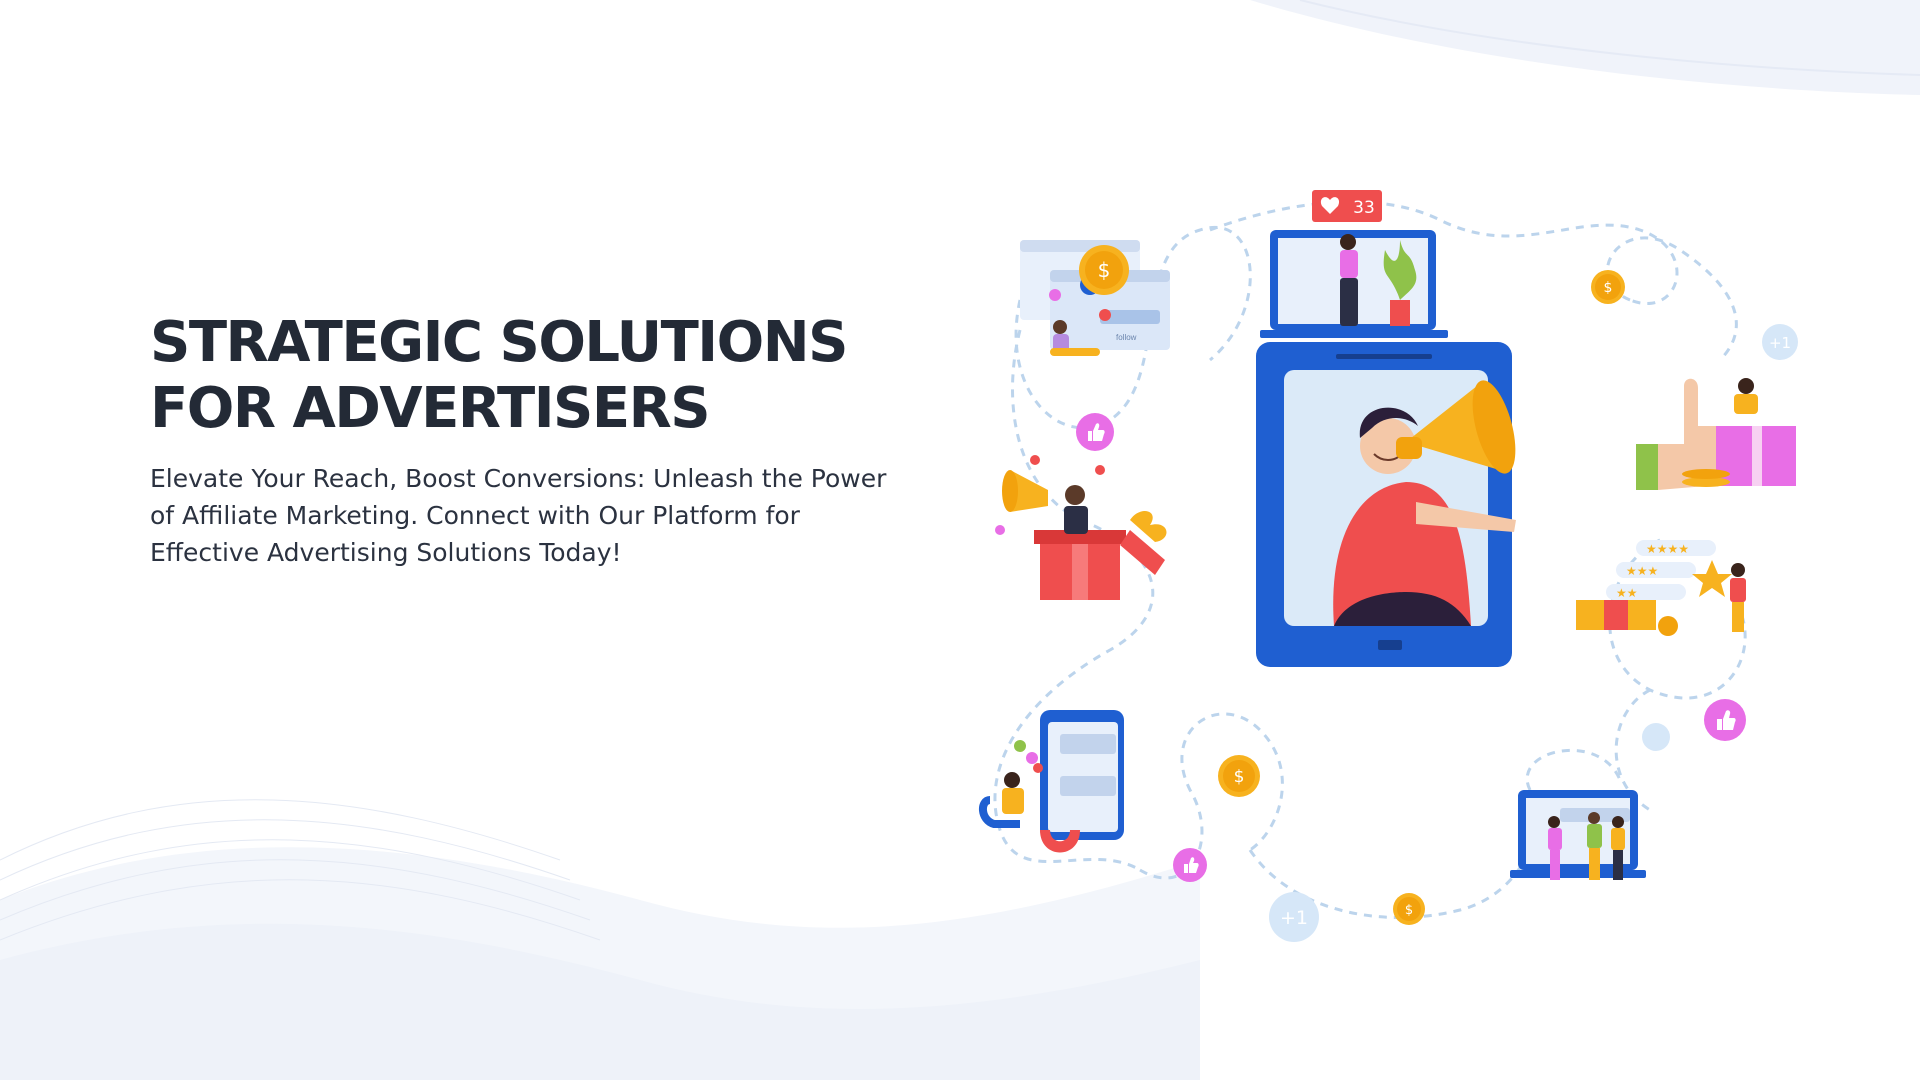 The width and height of the screenshot is (1920, 1080). I want to click on hero-title-line-2: FOR ADVERTISERS, so click(430, 408).